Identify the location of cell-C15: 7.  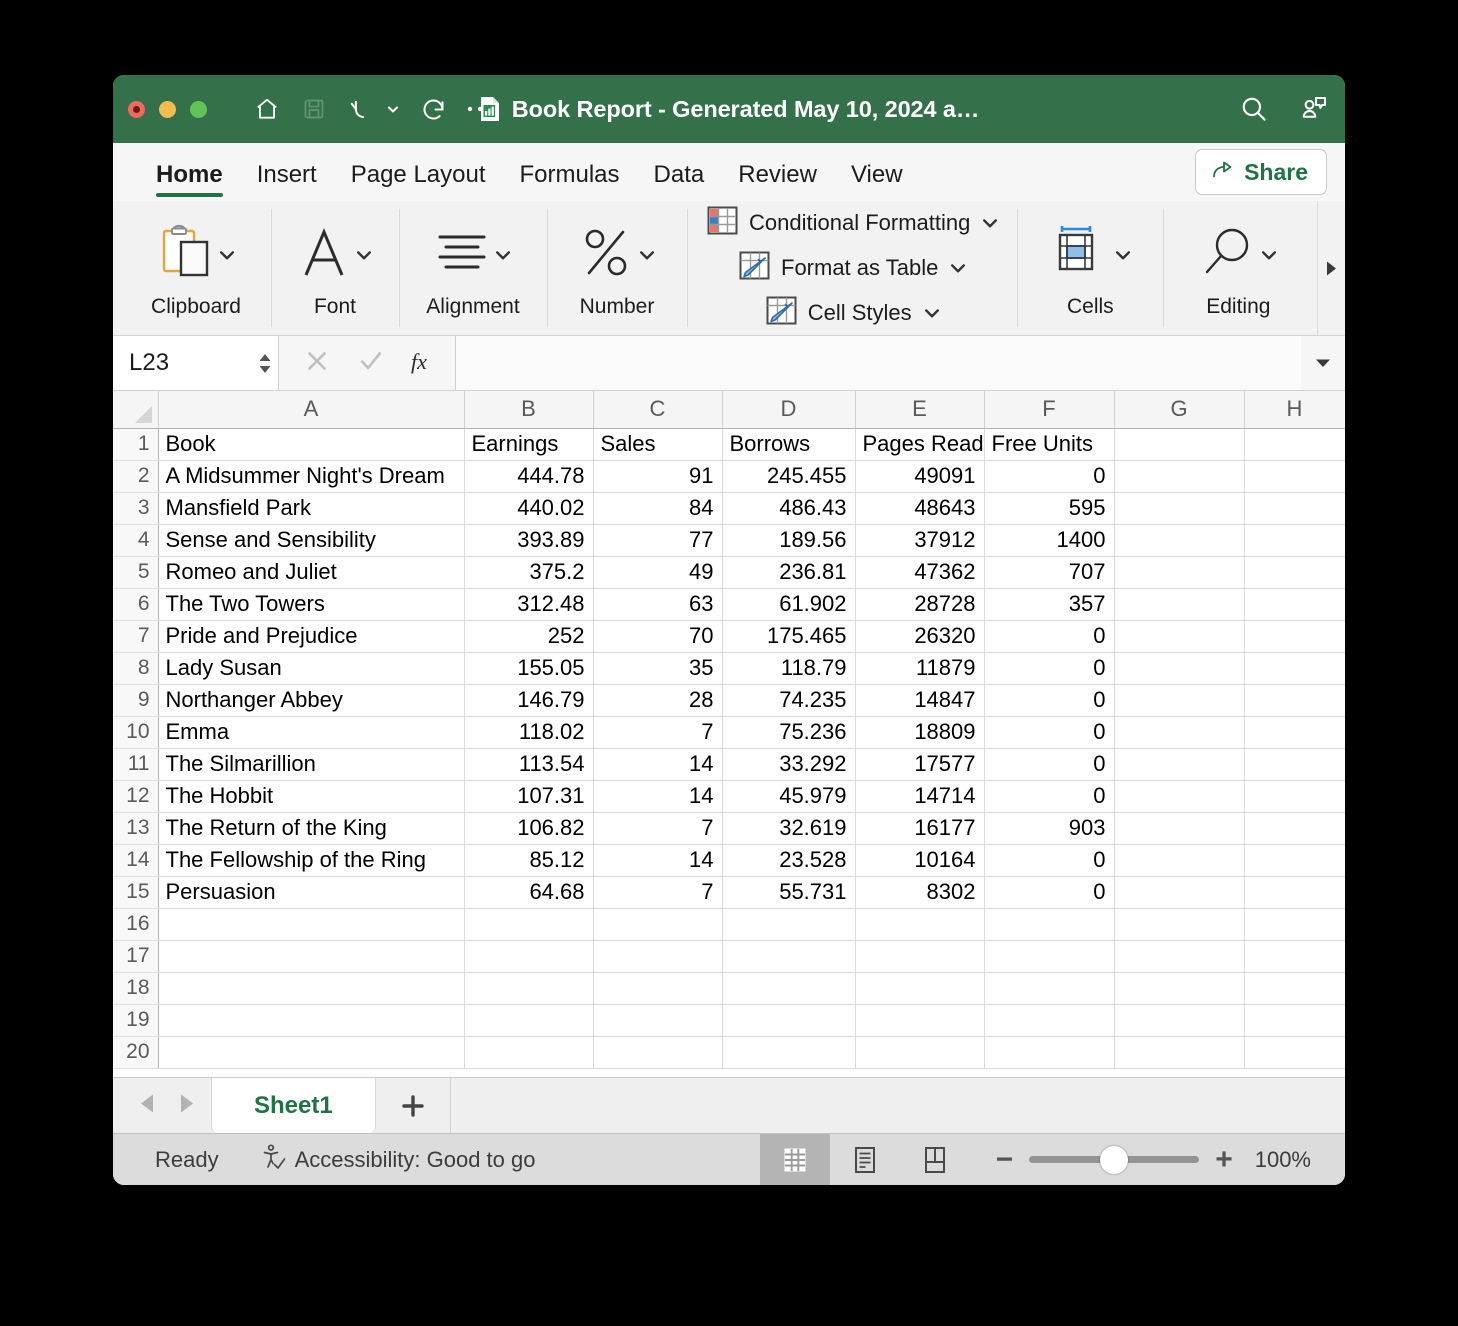
(658, 892).